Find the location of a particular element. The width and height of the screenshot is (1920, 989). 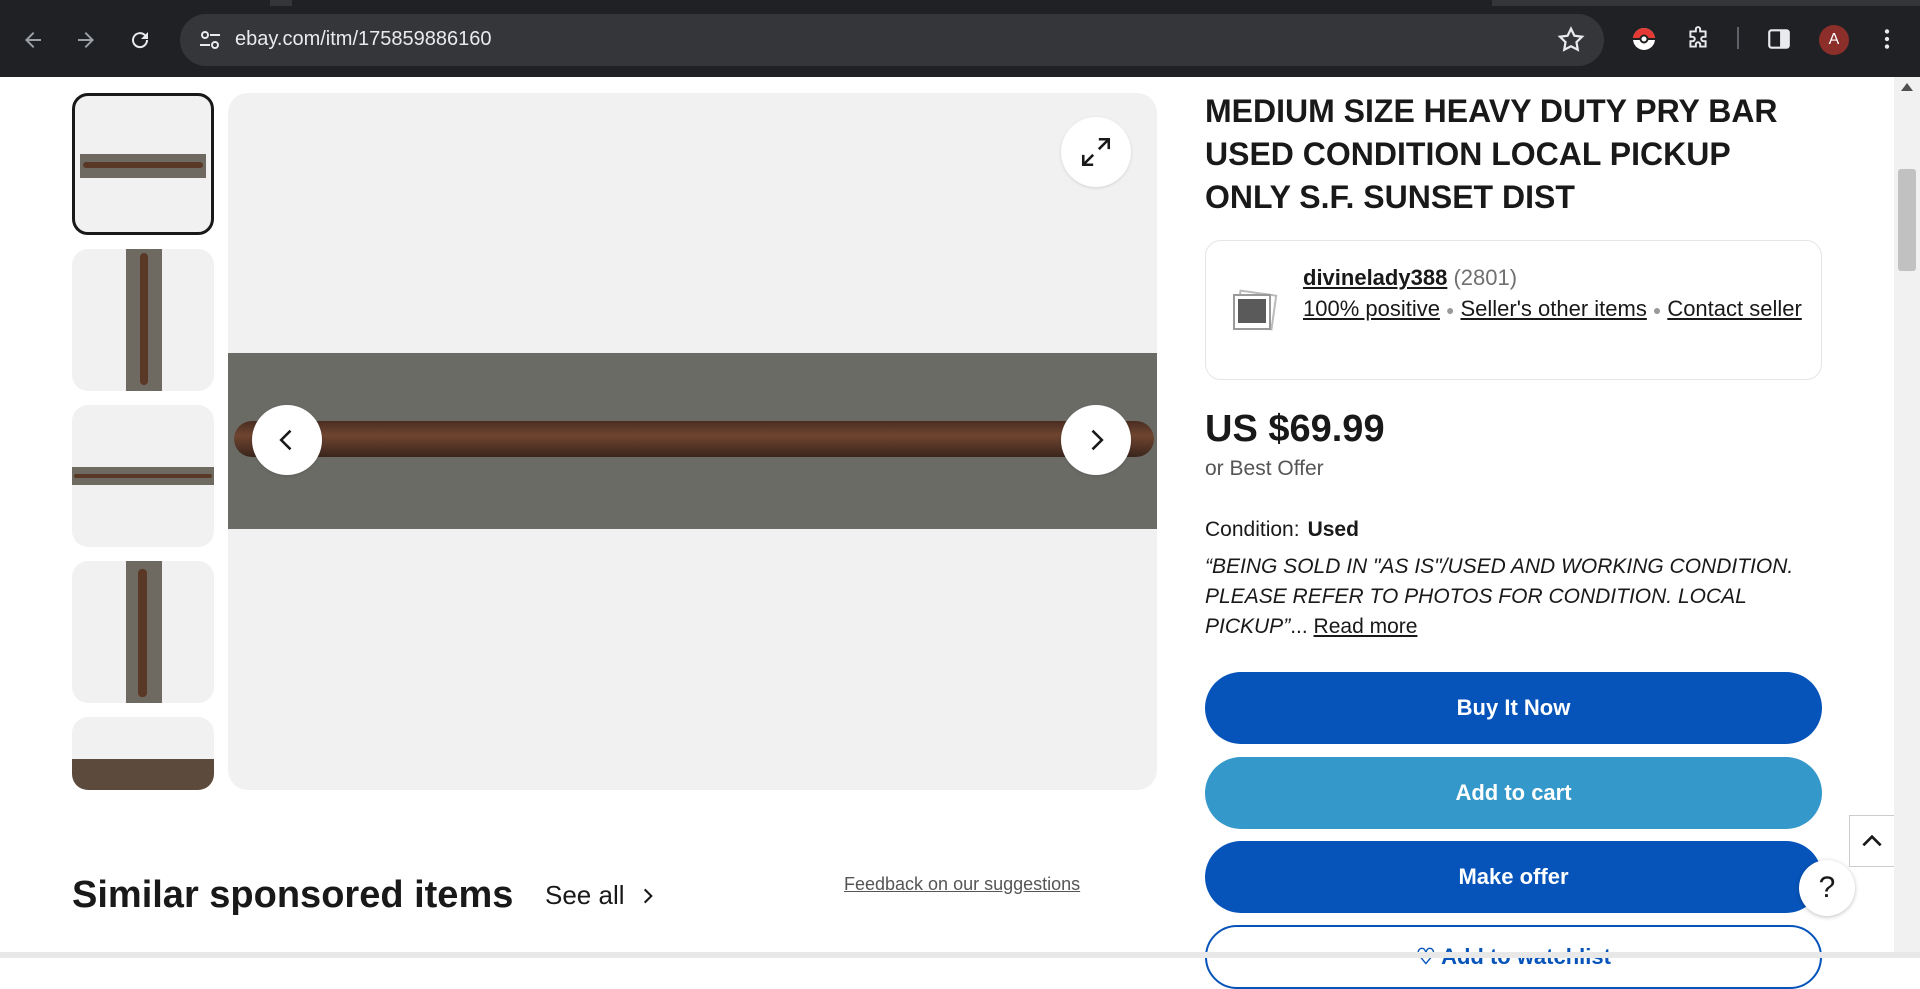

reload-icon is located at coordinates (140, 40).